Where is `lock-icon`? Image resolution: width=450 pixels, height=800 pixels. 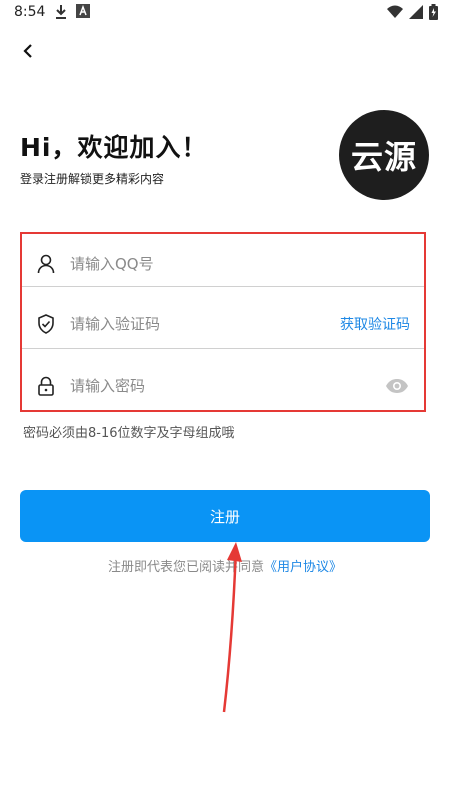 lock-icon is located at coordinates (46, 386).